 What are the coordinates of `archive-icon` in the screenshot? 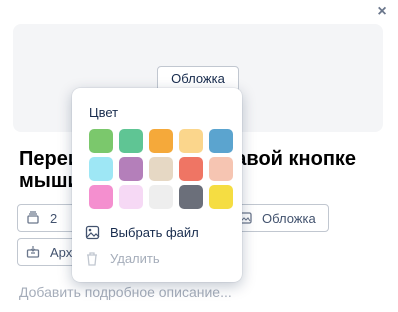 It's located at (33, 252).